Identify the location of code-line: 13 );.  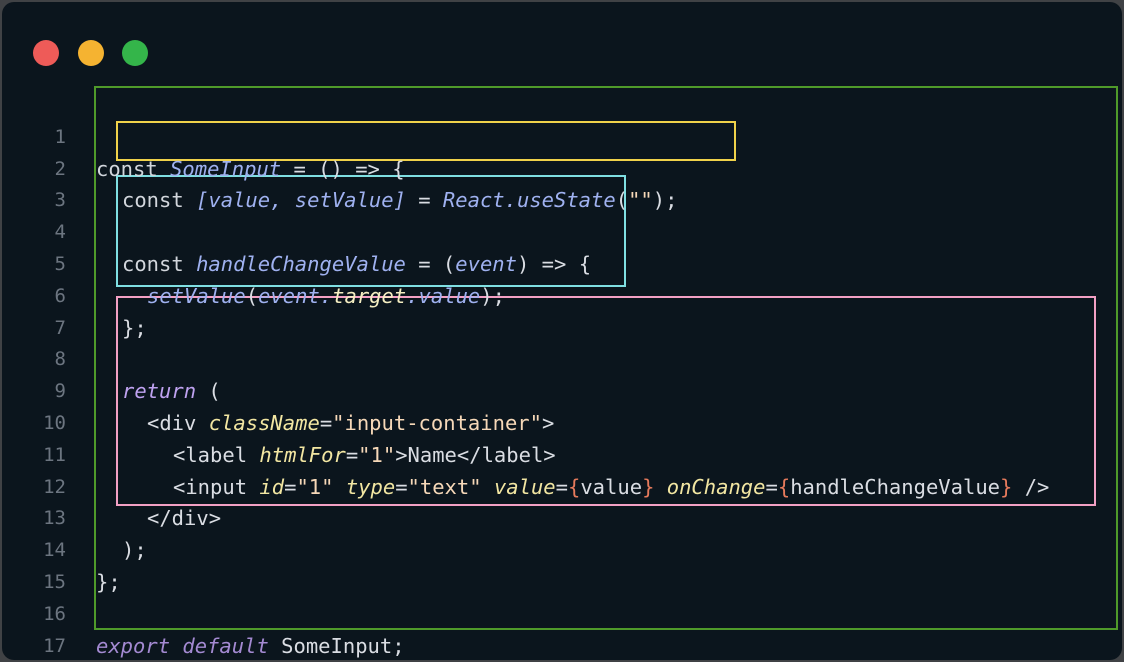
(562, 517).